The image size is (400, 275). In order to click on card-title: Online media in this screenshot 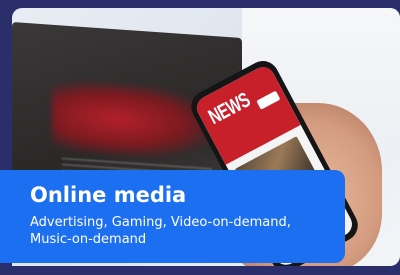, I will do `click(108, 195)`.